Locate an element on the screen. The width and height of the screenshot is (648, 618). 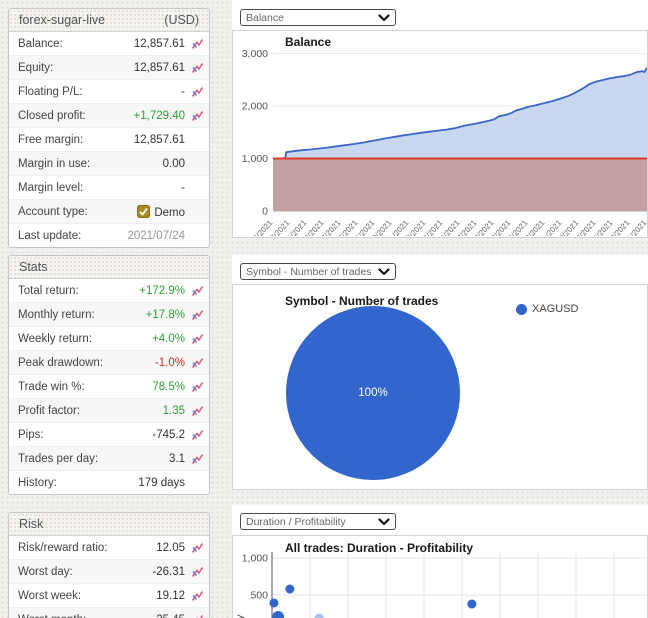
row-value-text: 25.45 is located at coordinates (170, 616).